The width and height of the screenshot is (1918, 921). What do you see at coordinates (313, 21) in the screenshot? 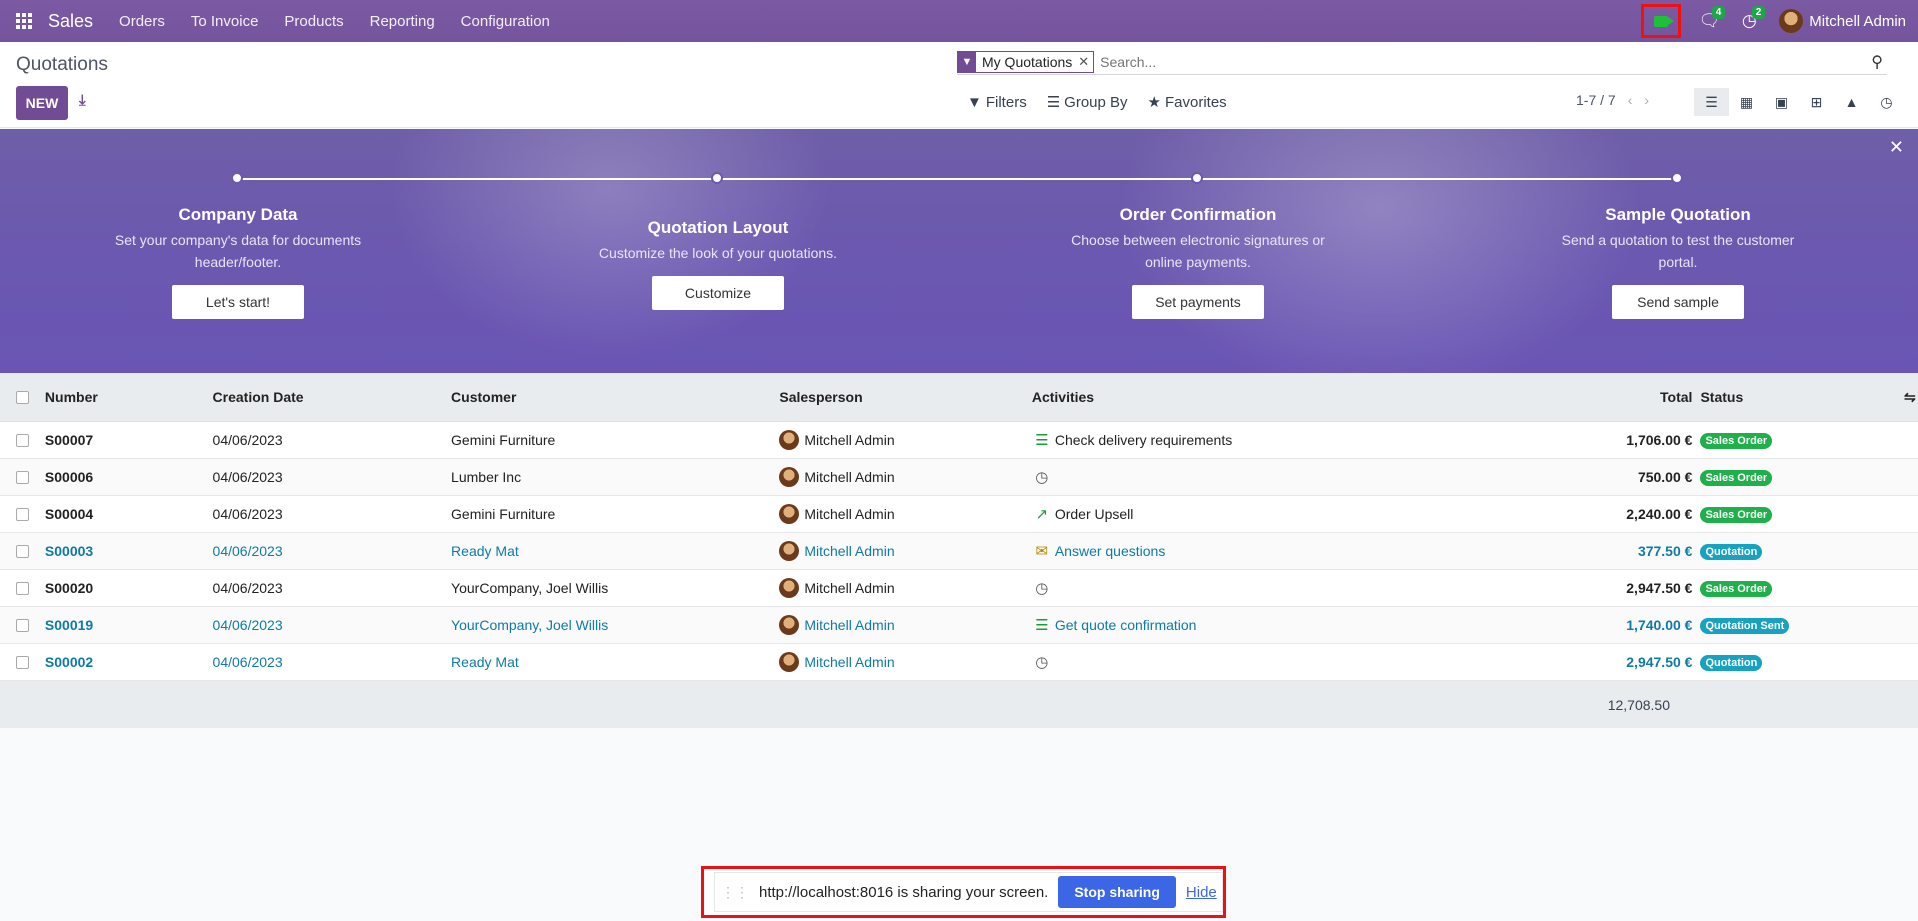
I see `menu-products: Products` at bounding box center [313, 21].